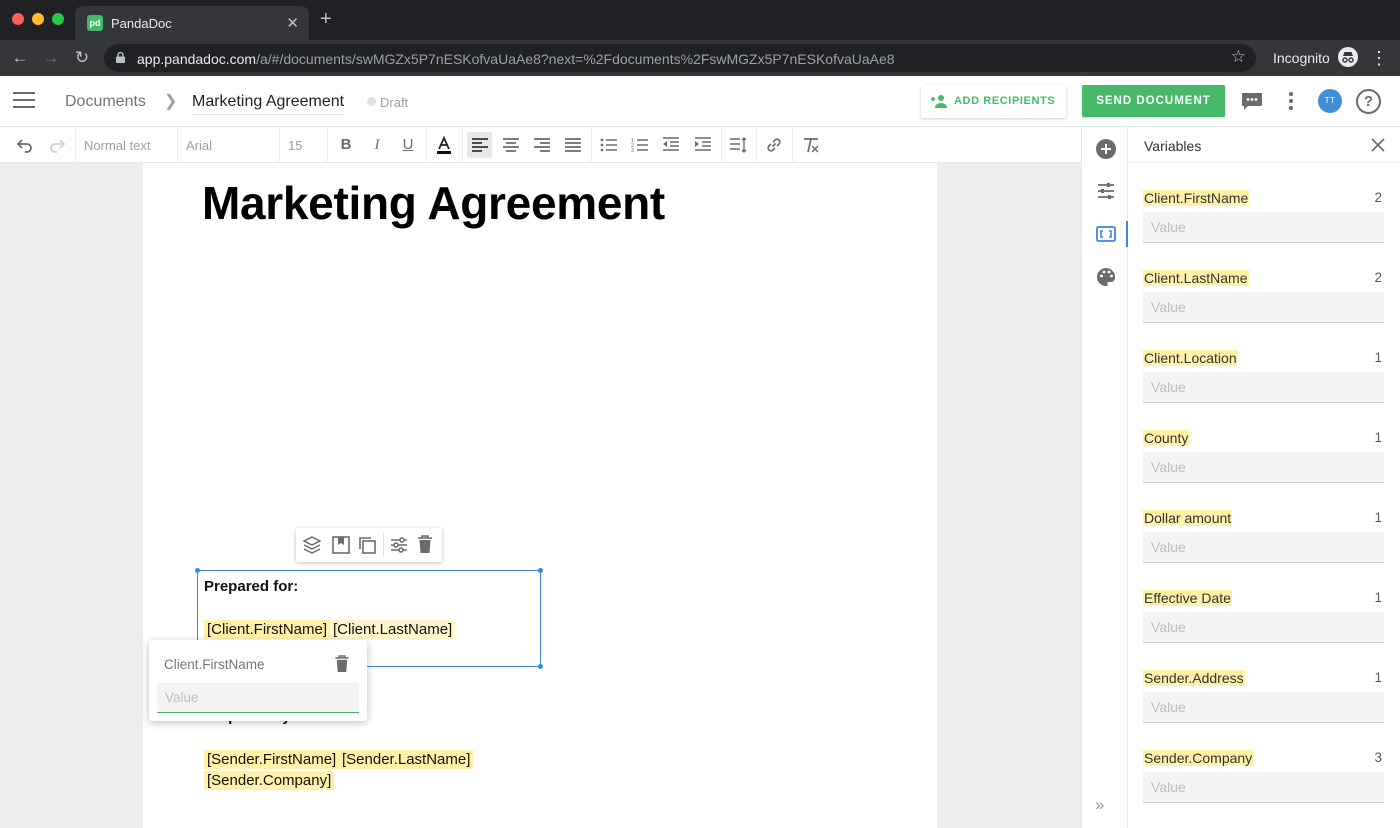  What do you see at coordinates (1348, 57) in the screenshot?
I see `incognito-icon` at bounding box center [1348, 57].